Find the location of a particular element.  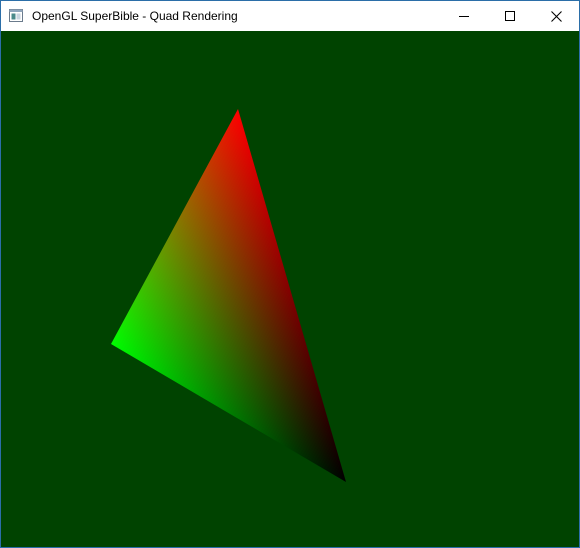

title-bar: OpenGL SuperBible - Quad Rendering is located at coordinates (290, 16).